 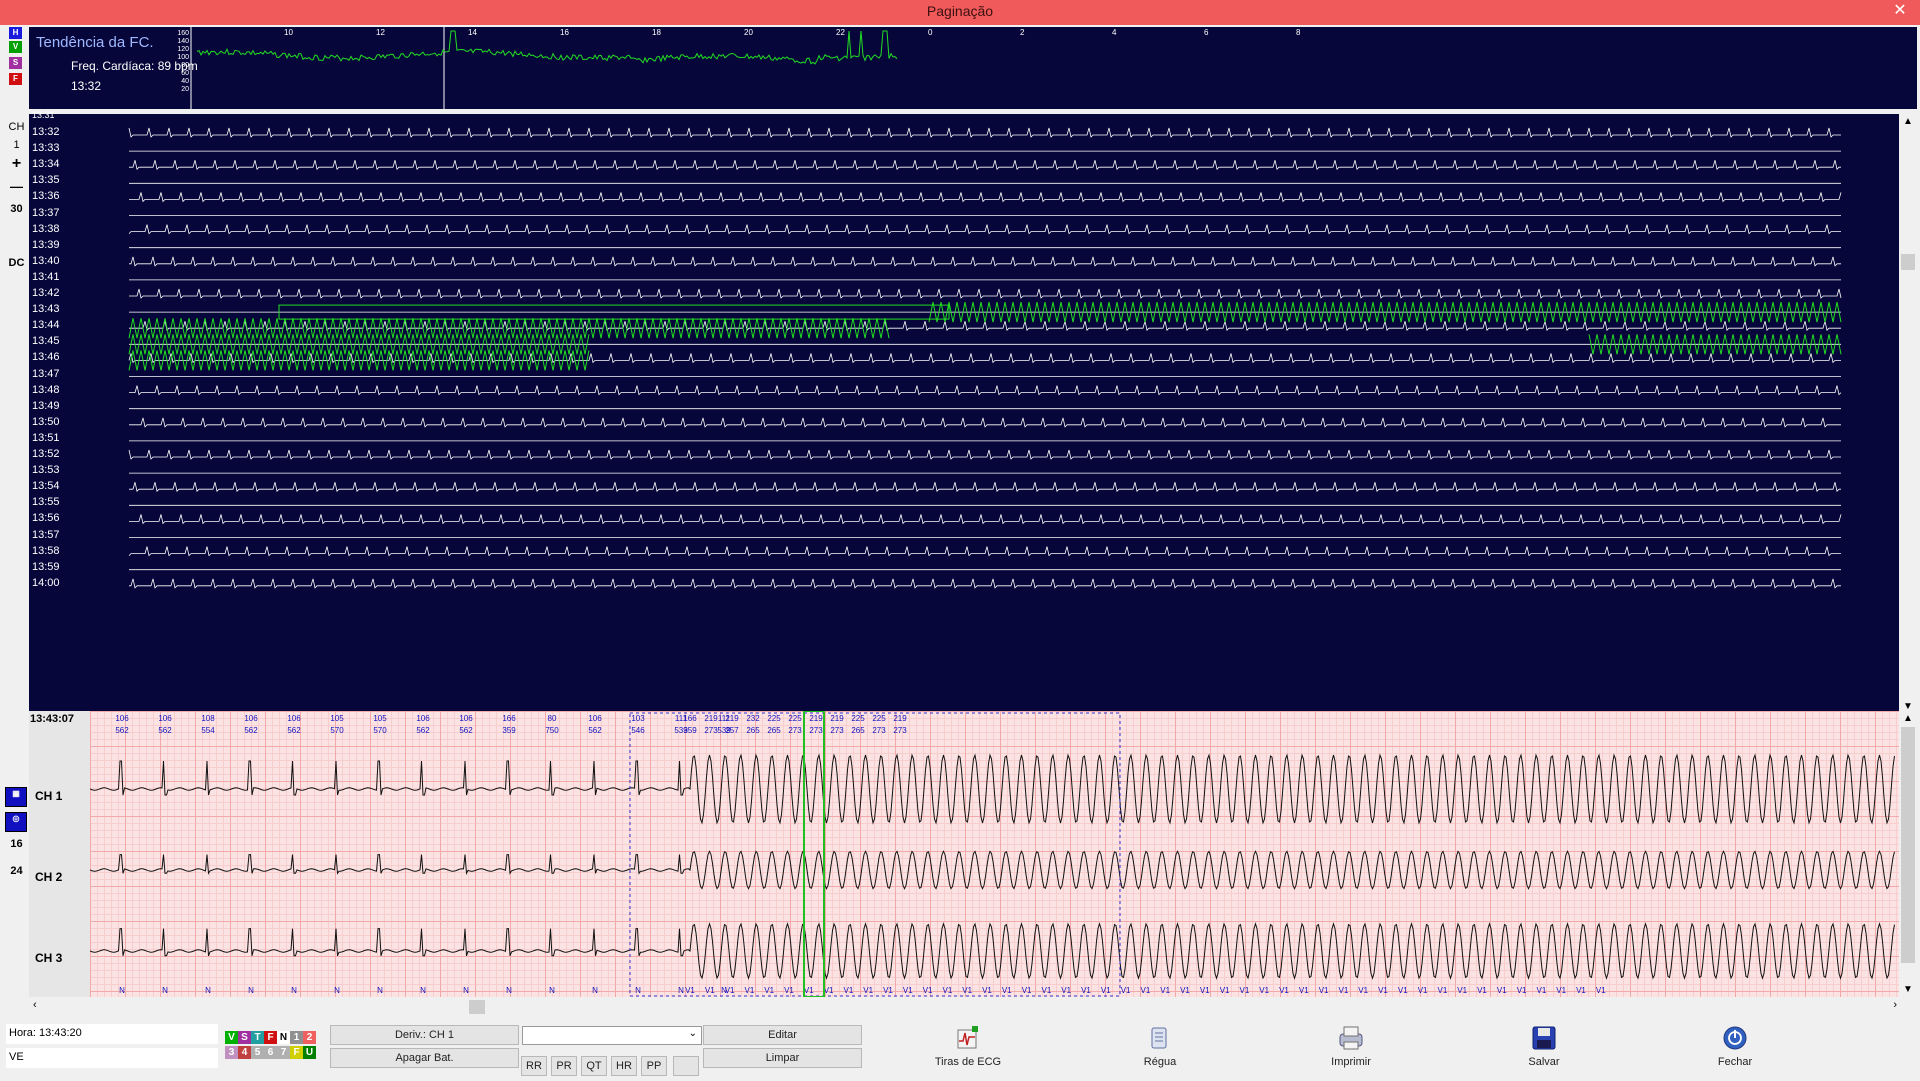 What do you see at coordinates (782, 1035) in the screenshot?
I see `edit-button: Editar` at bounding box center [782, 1035].